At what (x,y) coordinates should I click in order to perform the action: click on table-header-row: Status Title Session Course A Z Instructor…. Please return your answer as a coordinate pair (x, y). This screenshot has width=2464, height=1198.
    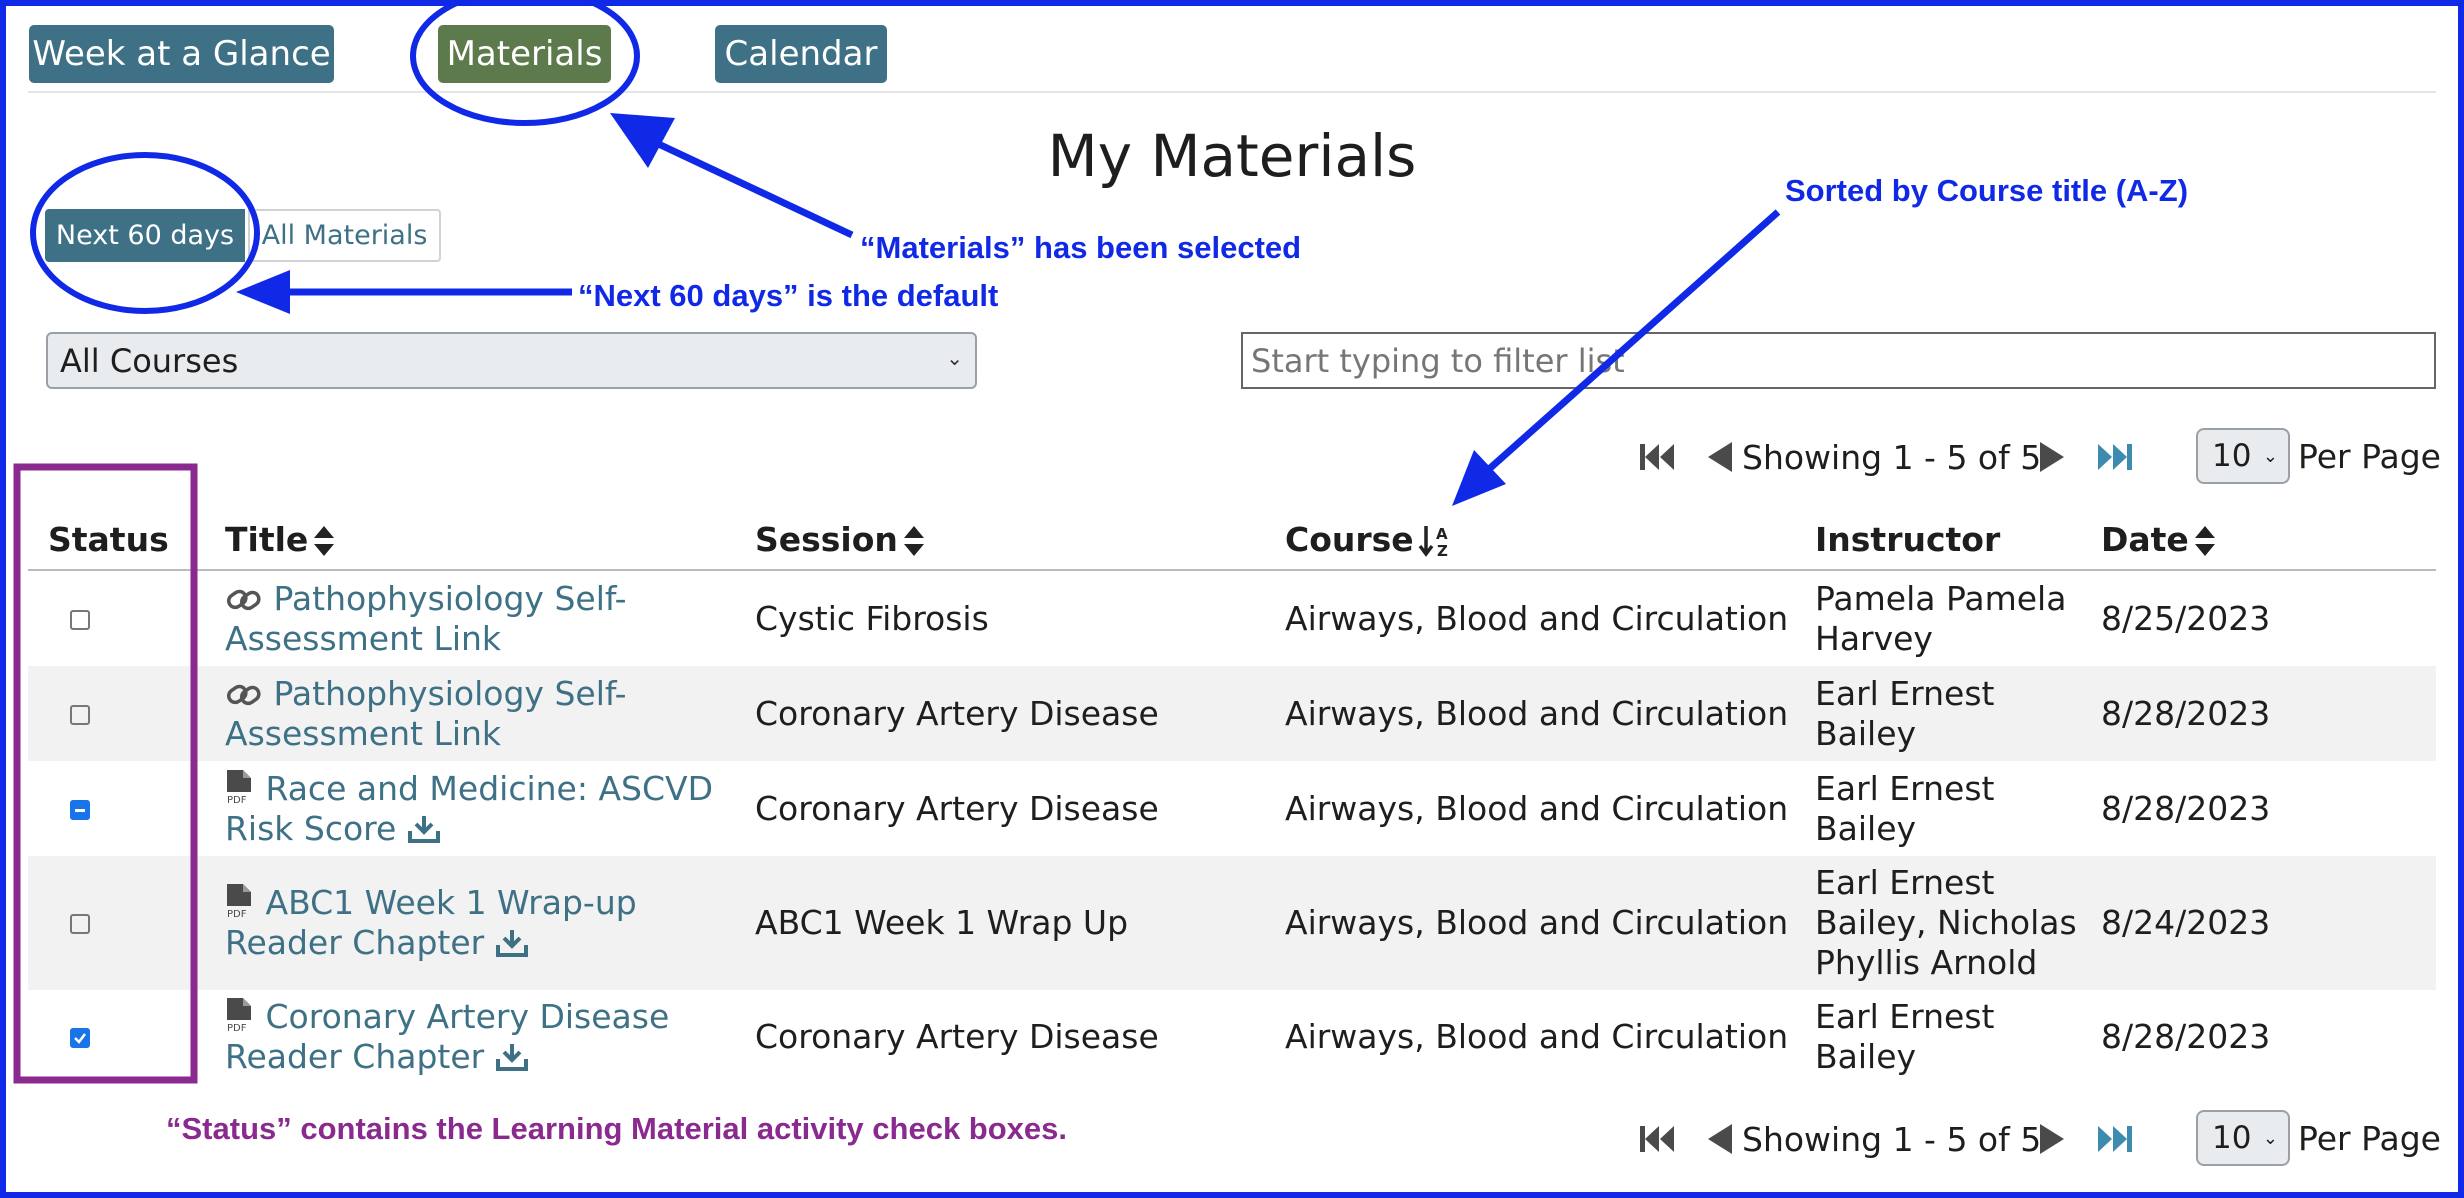
    Looking at the image, I should click on (1232, 540).